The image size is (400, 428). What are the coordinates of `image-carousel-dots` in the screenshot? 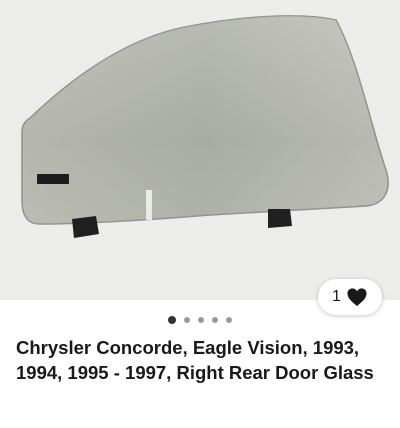 It's located at (200, 320).